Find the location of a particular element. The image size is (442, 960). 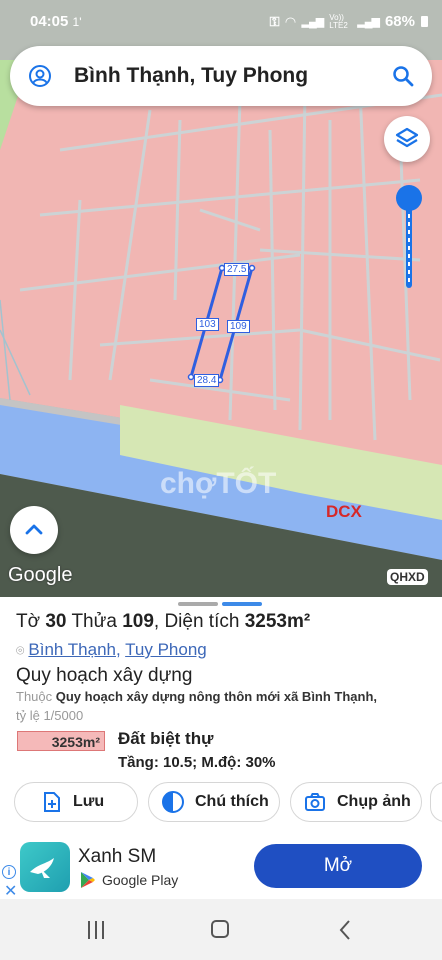

bird-icon is located at coordinates (42, 868).